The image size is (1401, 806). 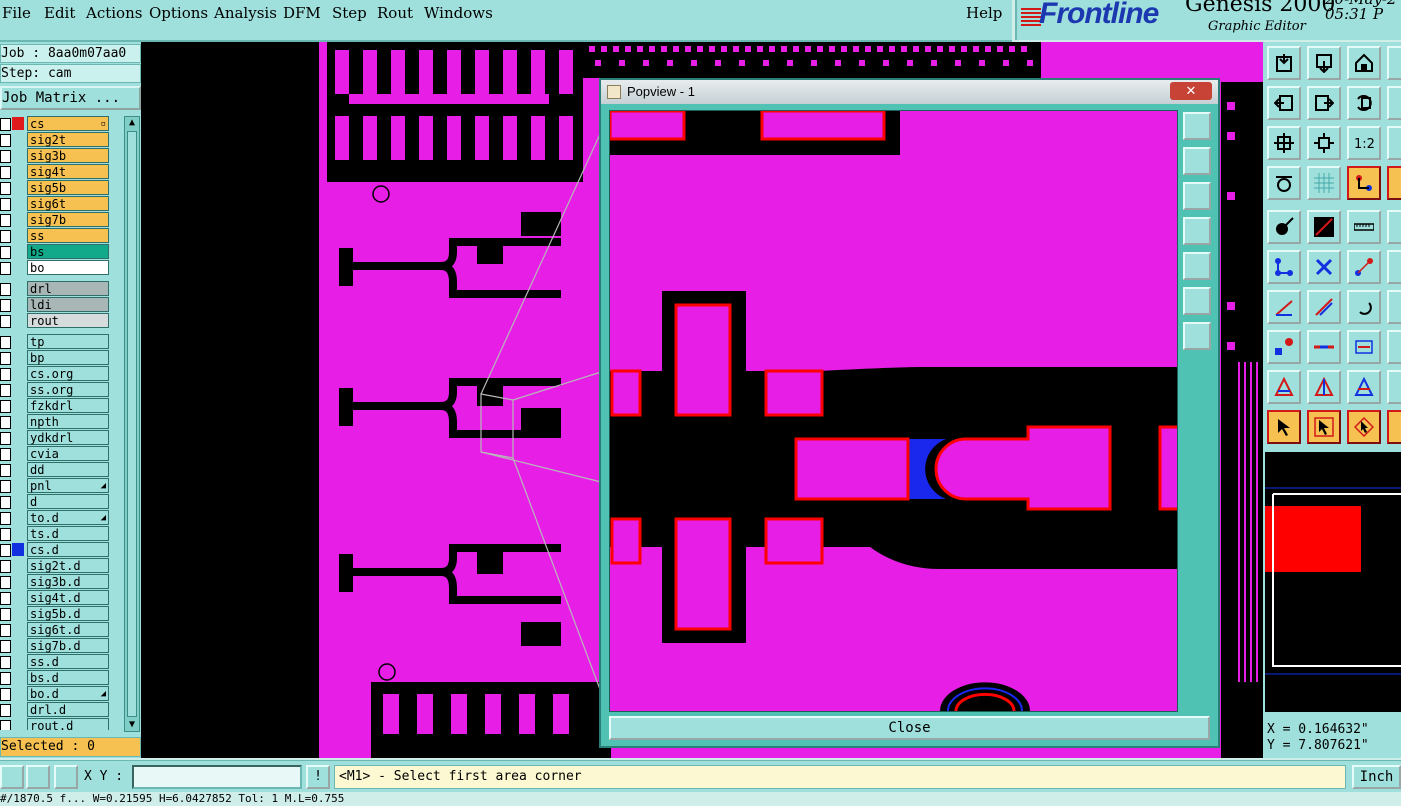 What do you see at coordinates (1197, 196) in the screenshot?
I see `popview-zoom-out-icon` at bounding box center [1197, 196].